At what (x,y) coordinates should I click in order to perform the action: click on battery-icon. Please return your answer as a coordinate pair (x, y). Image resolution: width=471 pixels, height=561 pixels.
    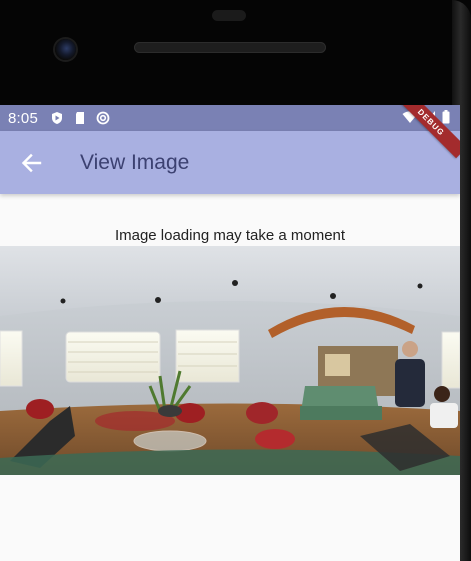
    Looking at the image, I should click on (446, 117).